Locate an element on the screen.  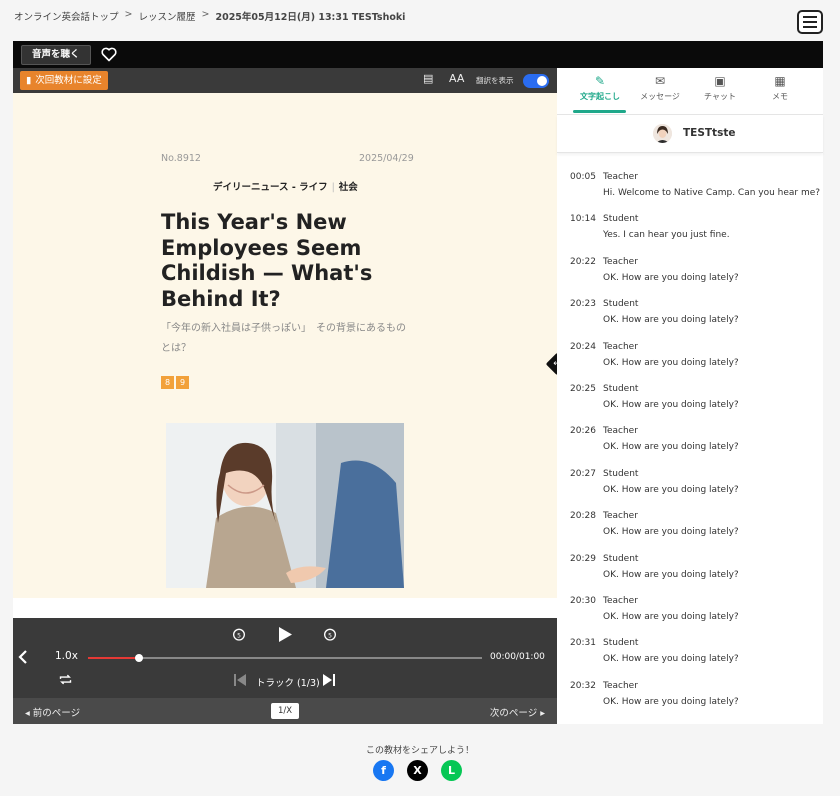
next-page-label: 次のページ is located at coordinates (513, 713).